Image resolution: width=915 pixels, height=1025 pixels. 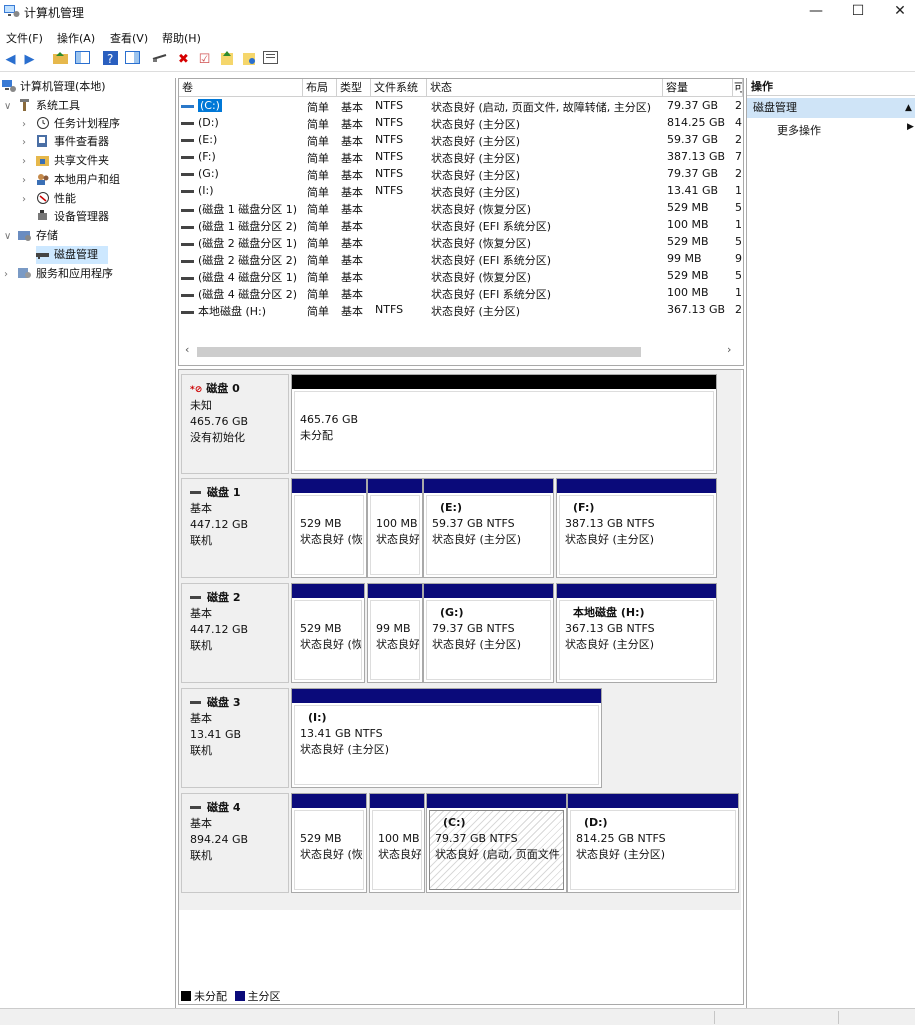 What do you see at coordinates (799, 130) in the screenshot?
I see `more-actions-item: 更多操作` at bounding box center [799, 130].